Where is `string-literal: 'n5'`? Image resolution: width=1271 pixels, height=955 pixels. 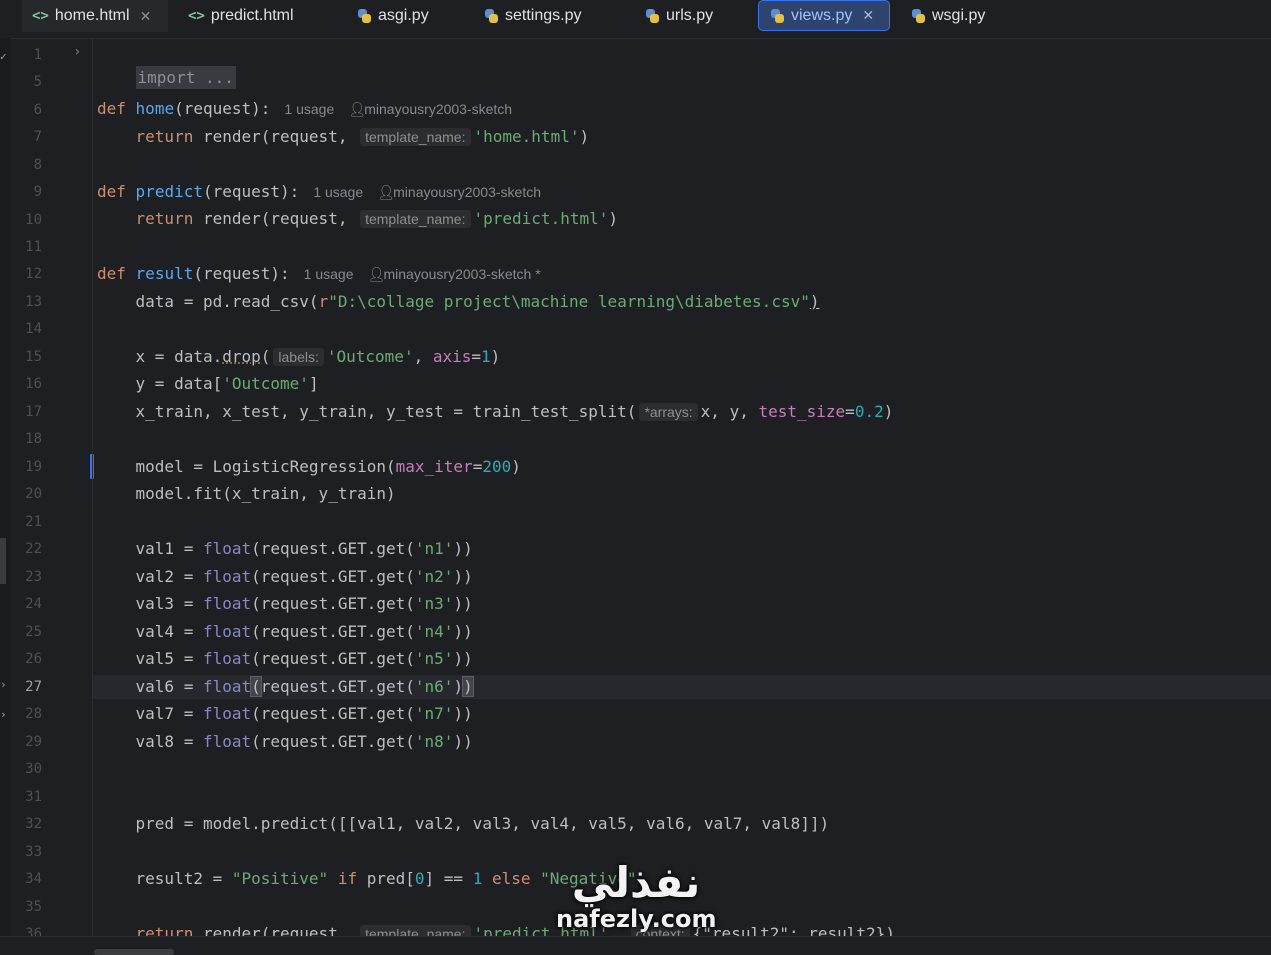
string-literal: 'n5' is located at coordinates (434, 658).